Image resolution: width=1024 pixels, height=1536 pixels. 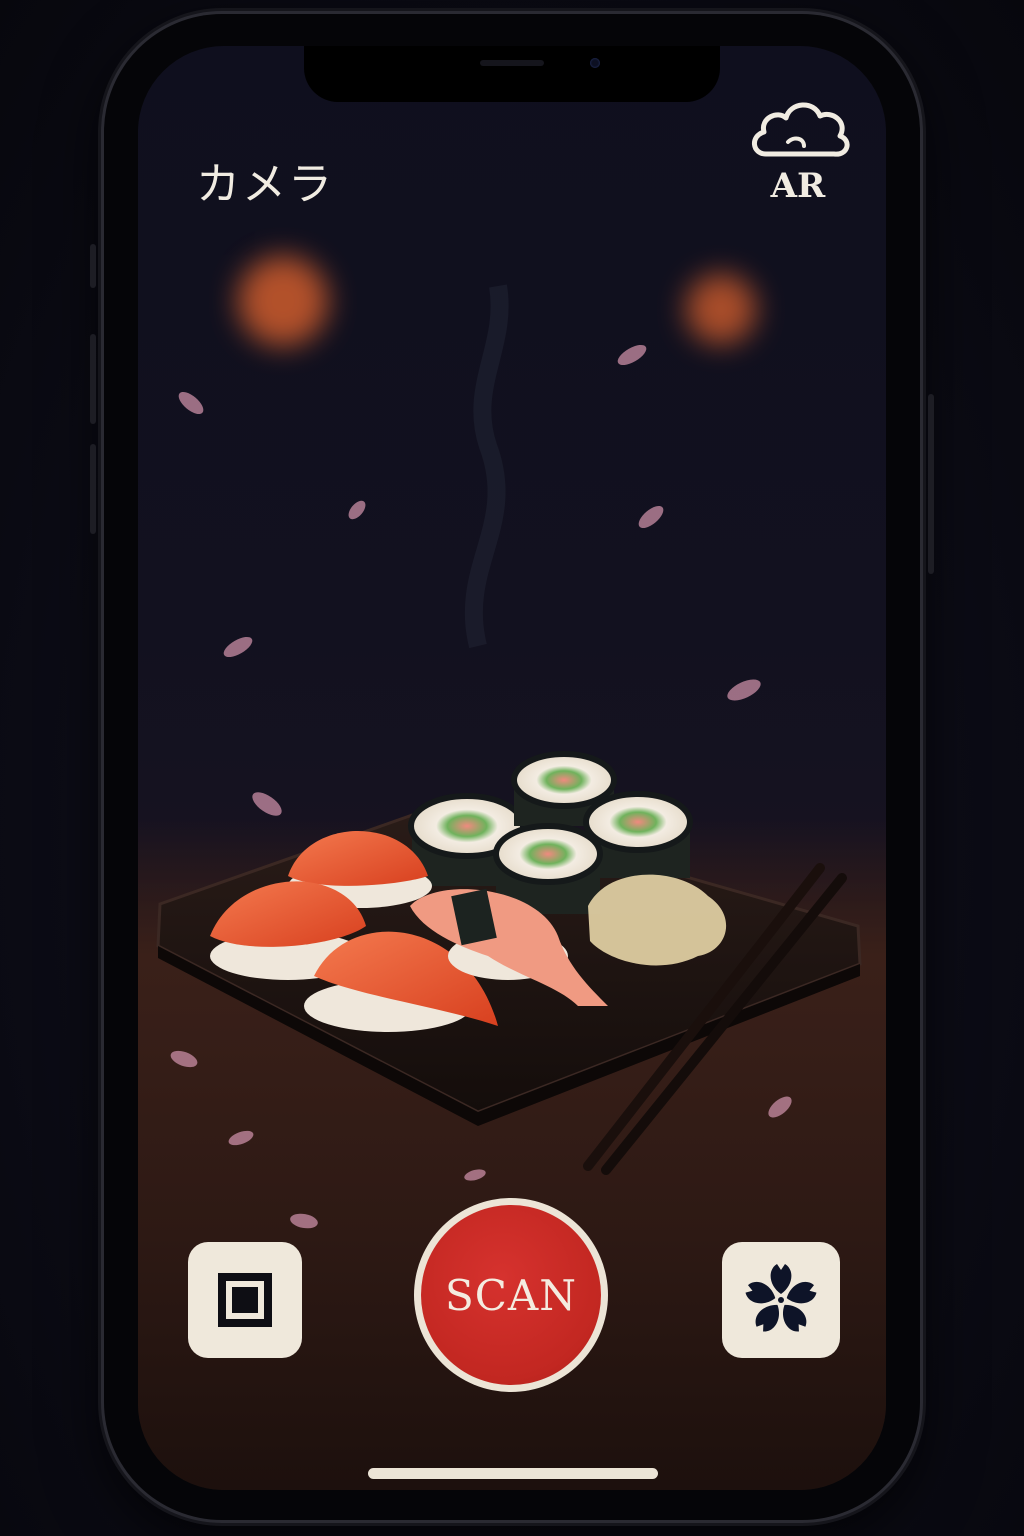 I want to click on power-button, so click(x=931, y=484).